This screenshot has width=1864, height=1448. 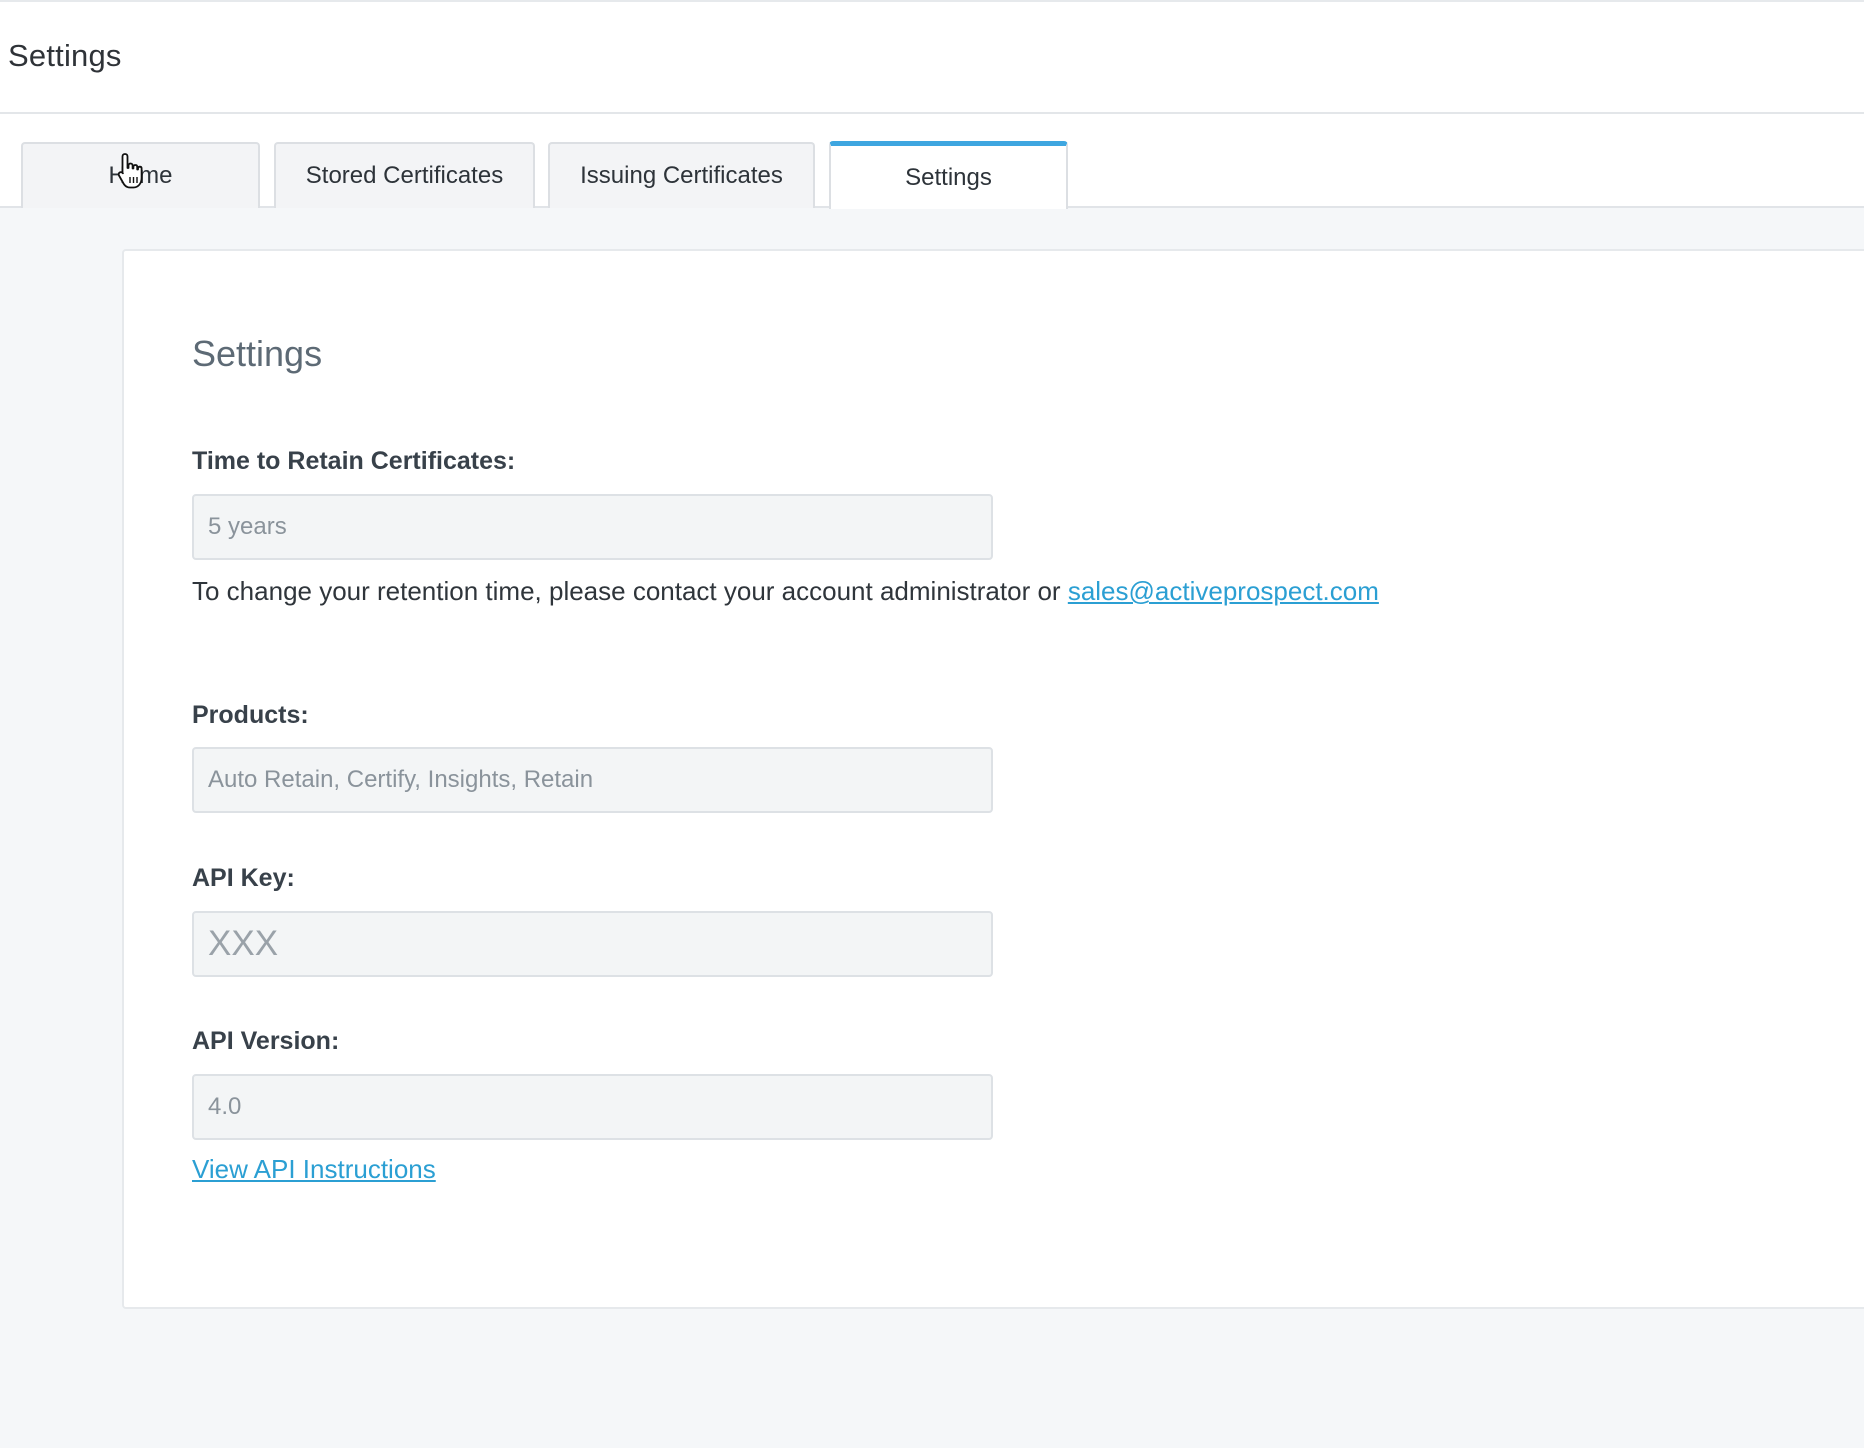 I want to click on tab-stored-certificates: Stored Certificates, so click(x=404, y=175).